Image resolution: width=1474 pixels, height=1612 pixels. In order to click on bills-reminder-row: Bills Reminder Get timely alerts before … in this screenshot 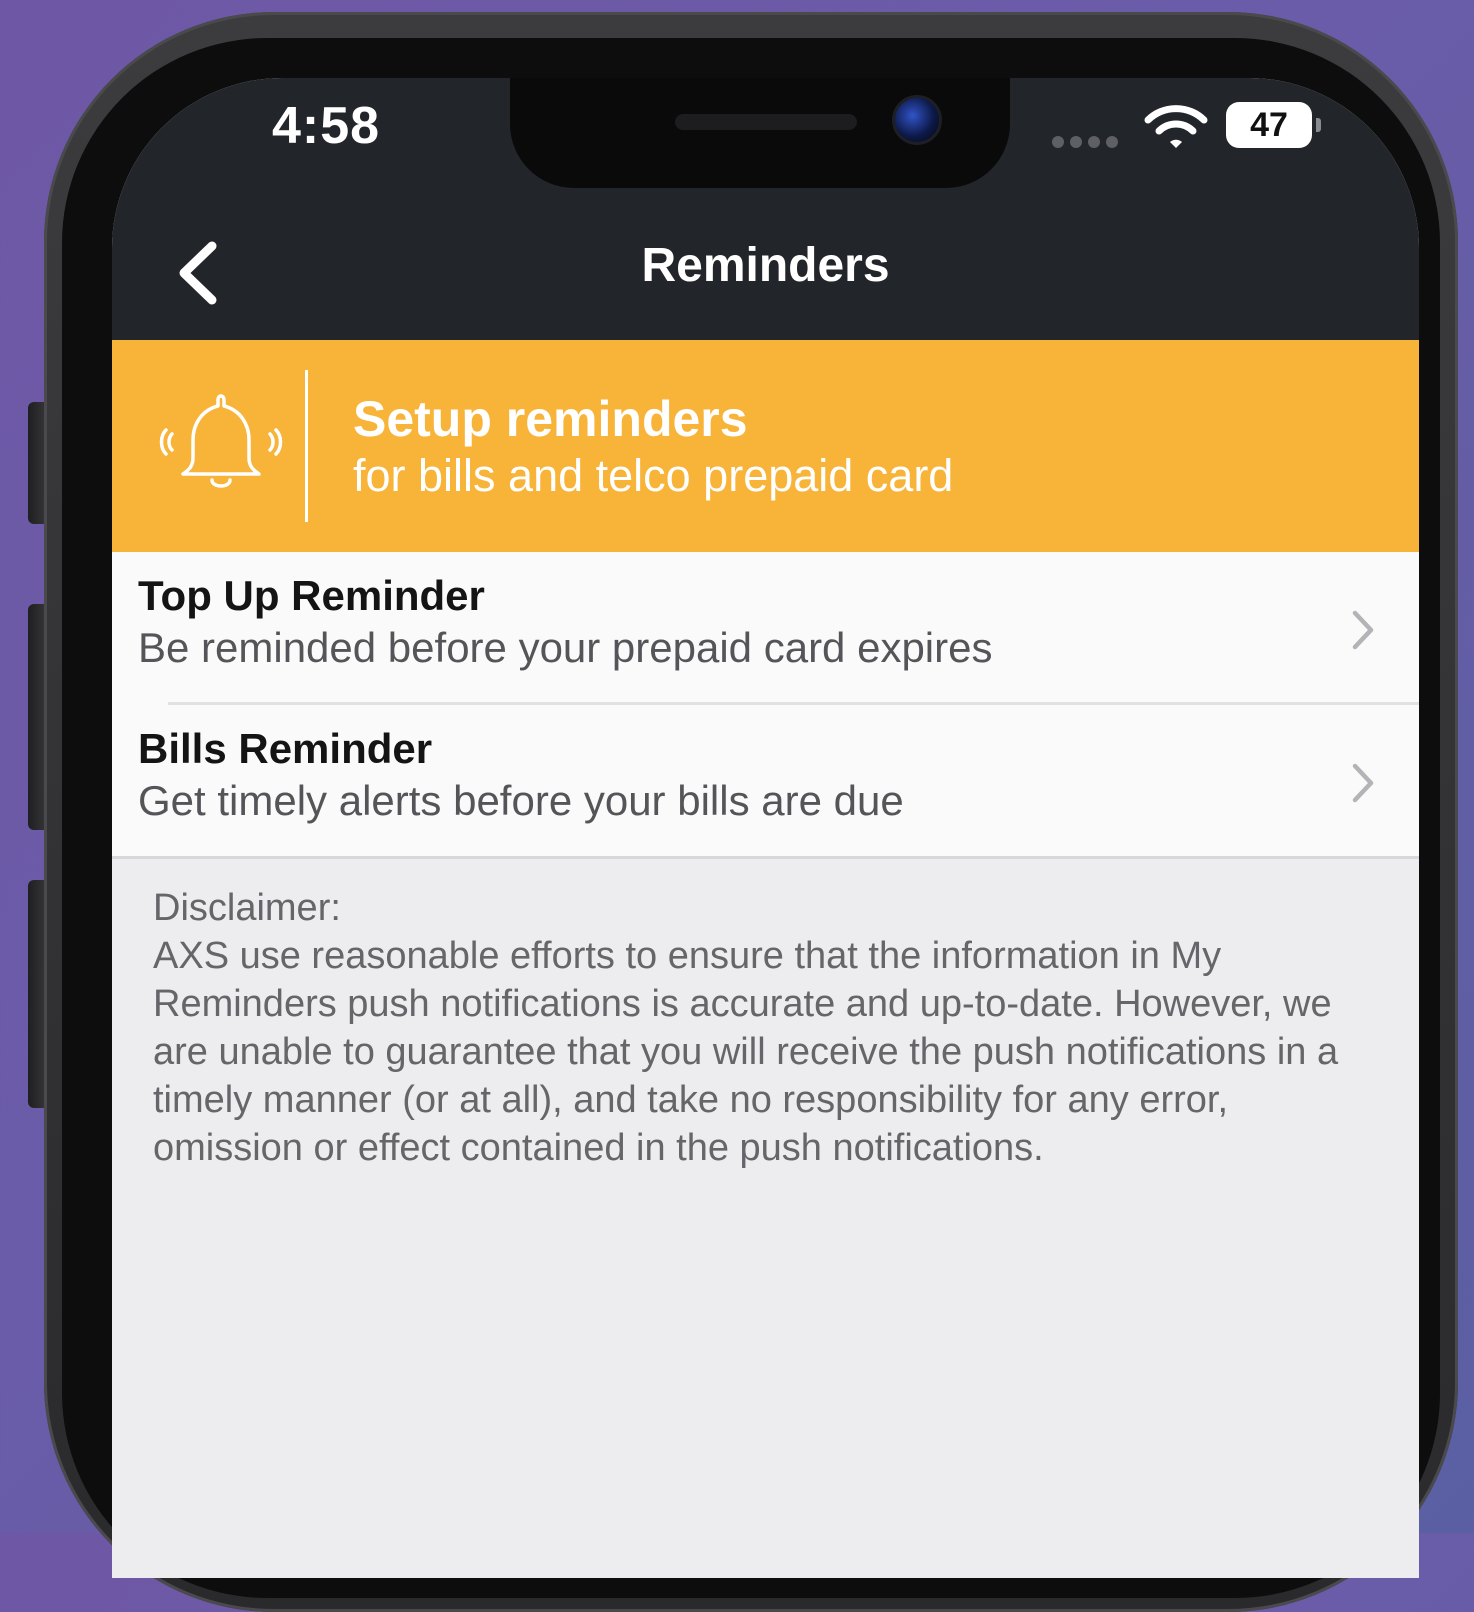, I will do `click(765, 781)`.